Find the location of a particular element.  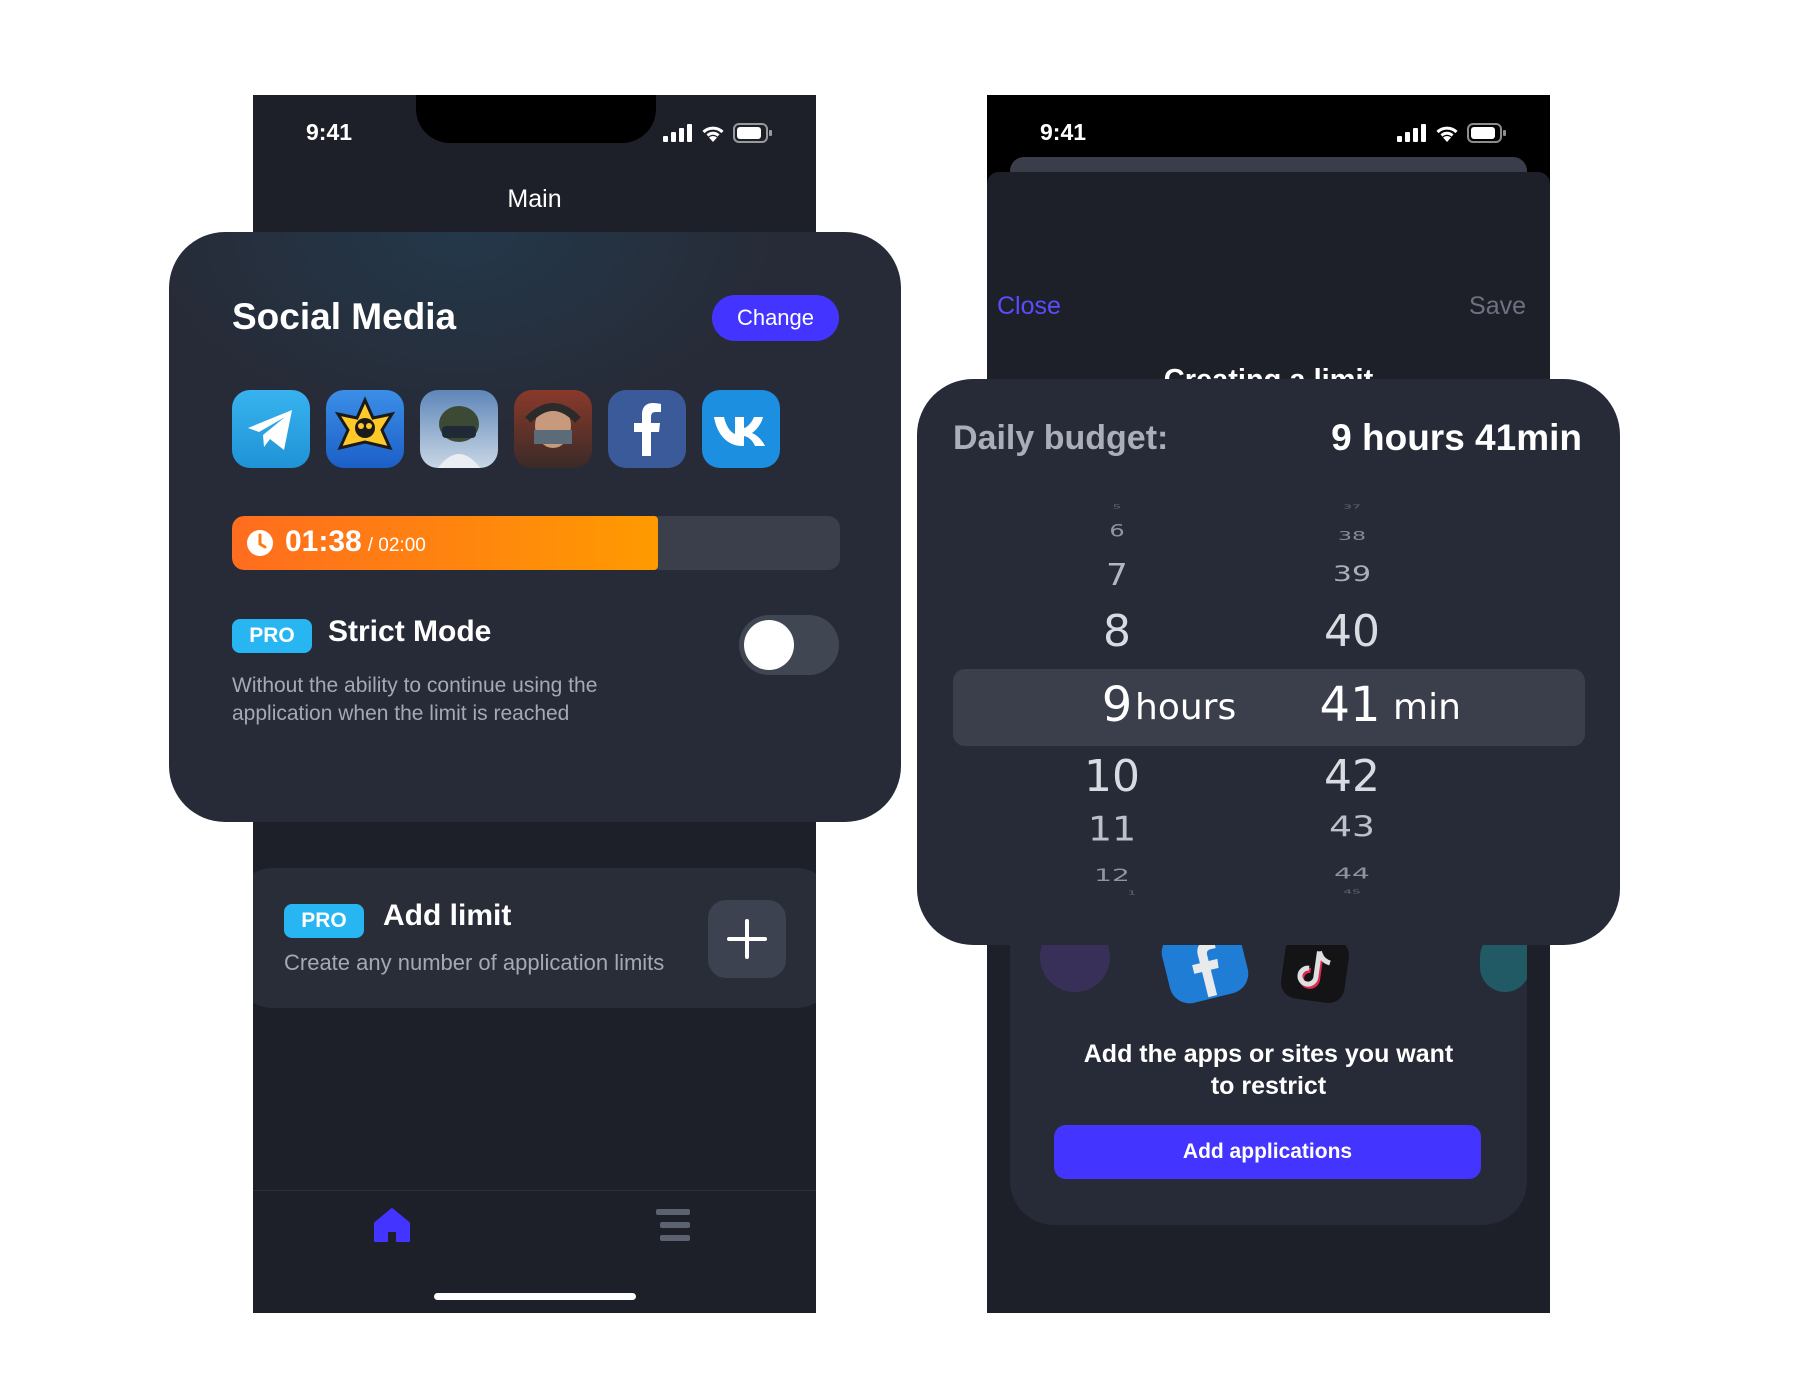

group-title: Social Media is located at coordinates (344, 316).